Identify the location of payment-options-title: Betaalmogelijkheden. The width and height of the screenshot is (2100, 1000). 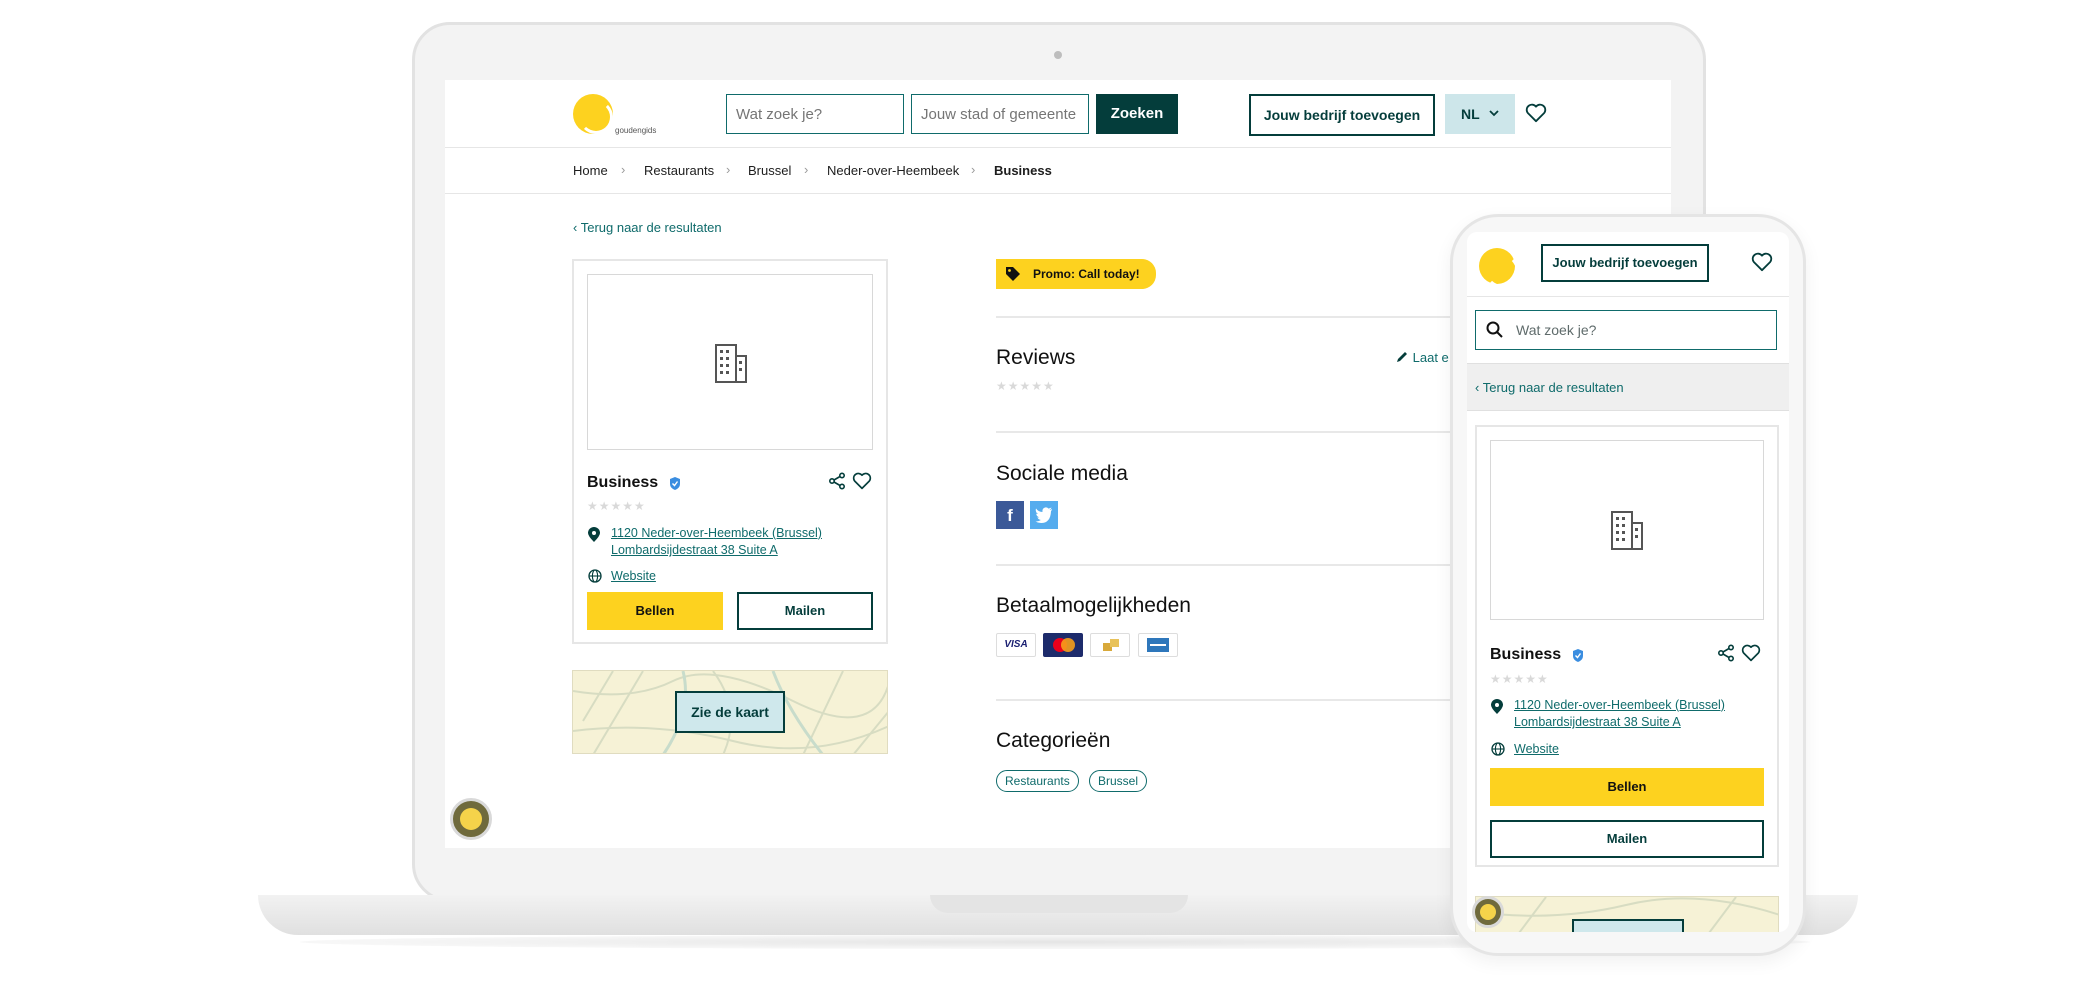
(1093, 605).